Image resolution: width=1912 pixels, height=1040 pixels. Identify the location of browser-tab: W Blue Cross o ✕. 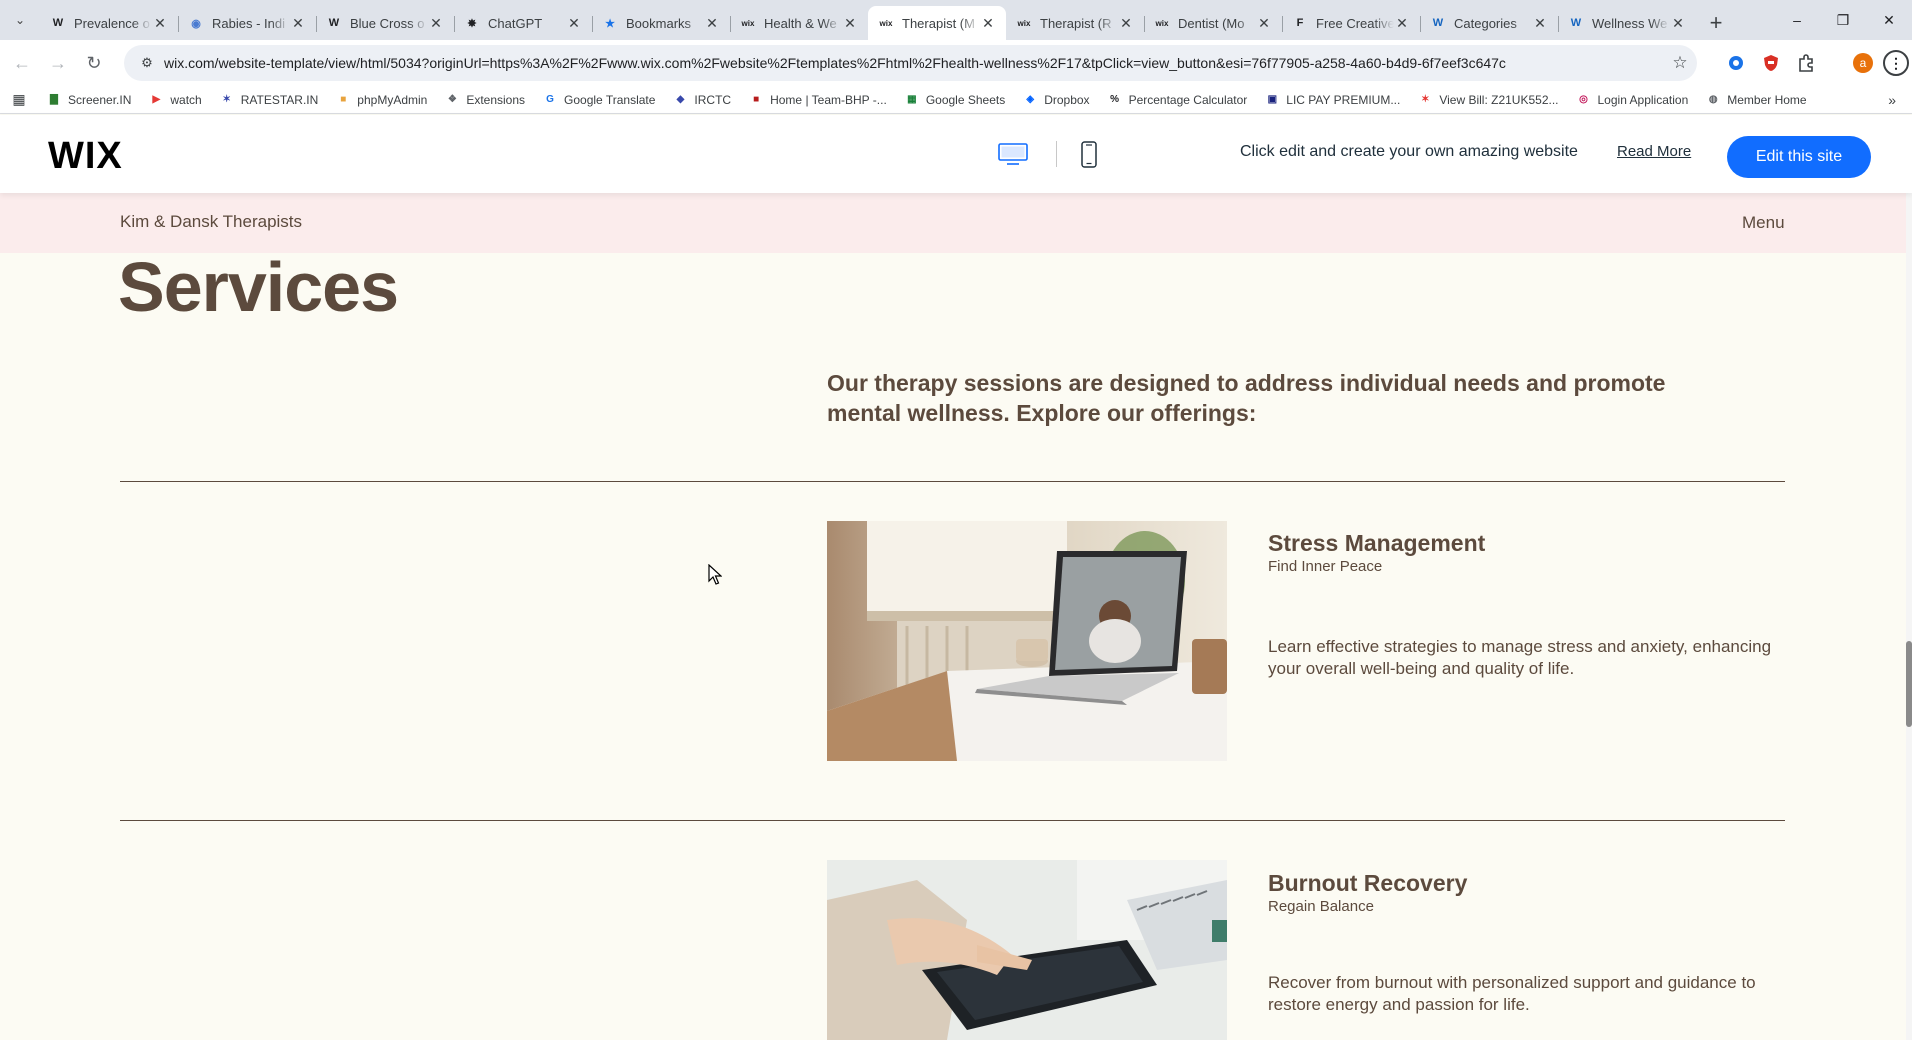
(385, 23).